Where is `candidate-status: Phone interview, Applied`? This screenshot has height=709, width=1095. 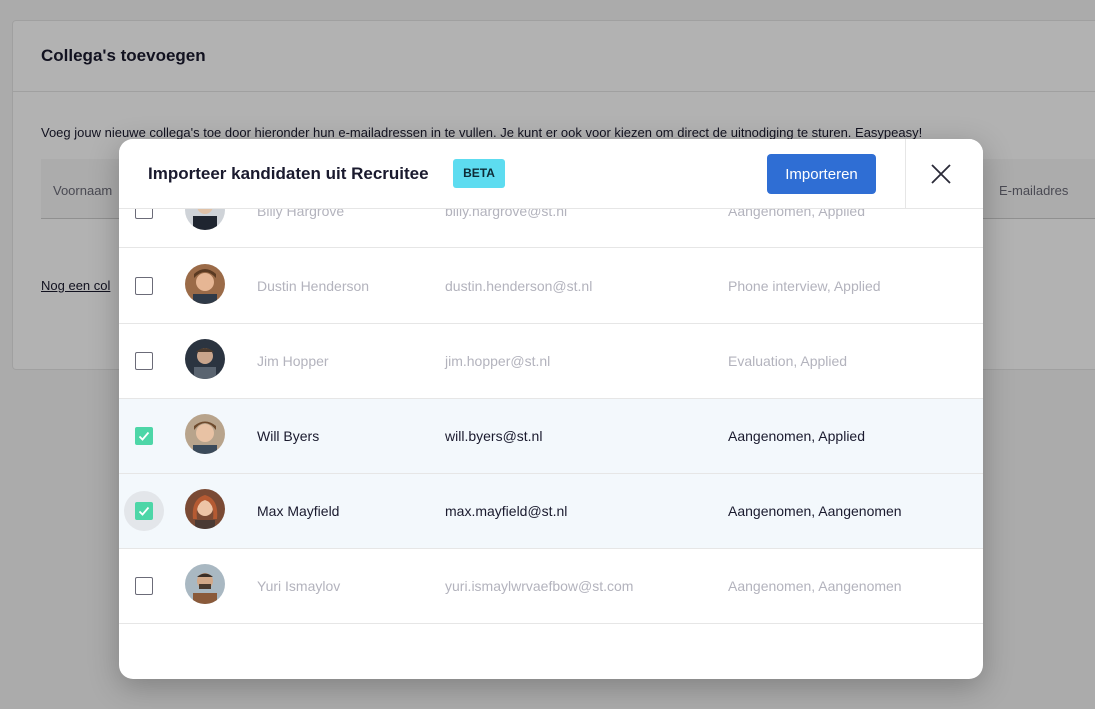
candidate-status: Phone interview, Applied is located at coordinates (804, 286).